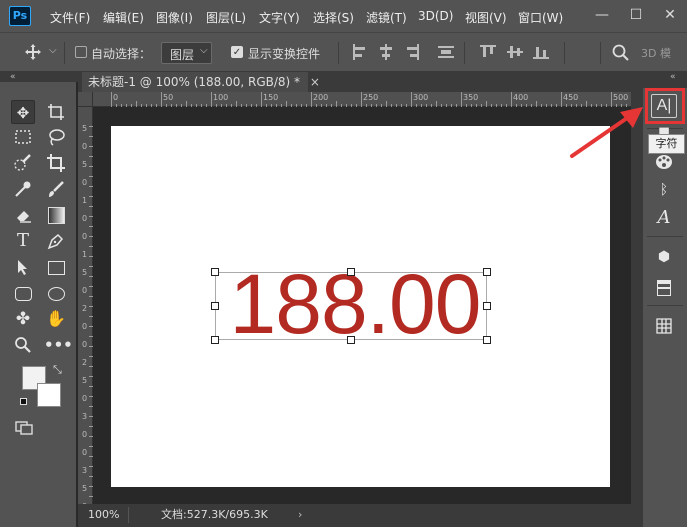  I want to click on menu-select: 选择(S), so click(333, 17).